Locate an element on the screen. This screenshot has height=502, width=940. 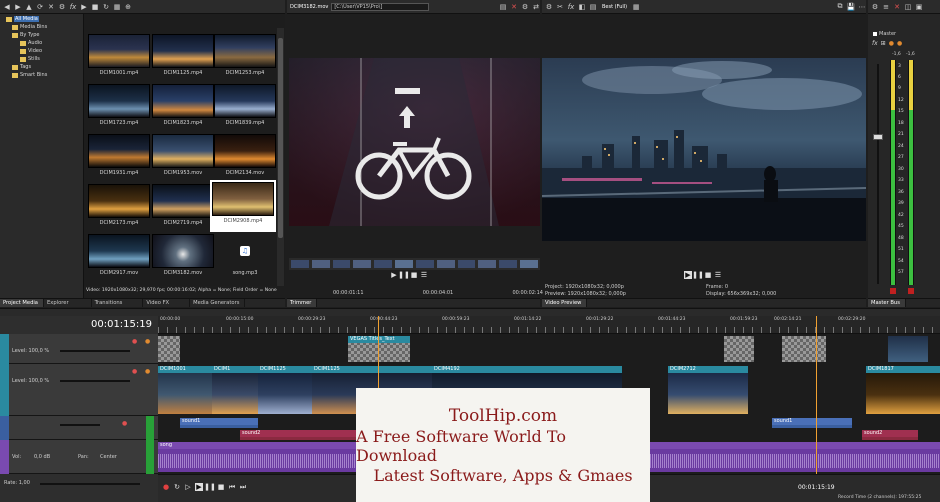
go-start-button: ⏮ is located at coordinates (232, 487).